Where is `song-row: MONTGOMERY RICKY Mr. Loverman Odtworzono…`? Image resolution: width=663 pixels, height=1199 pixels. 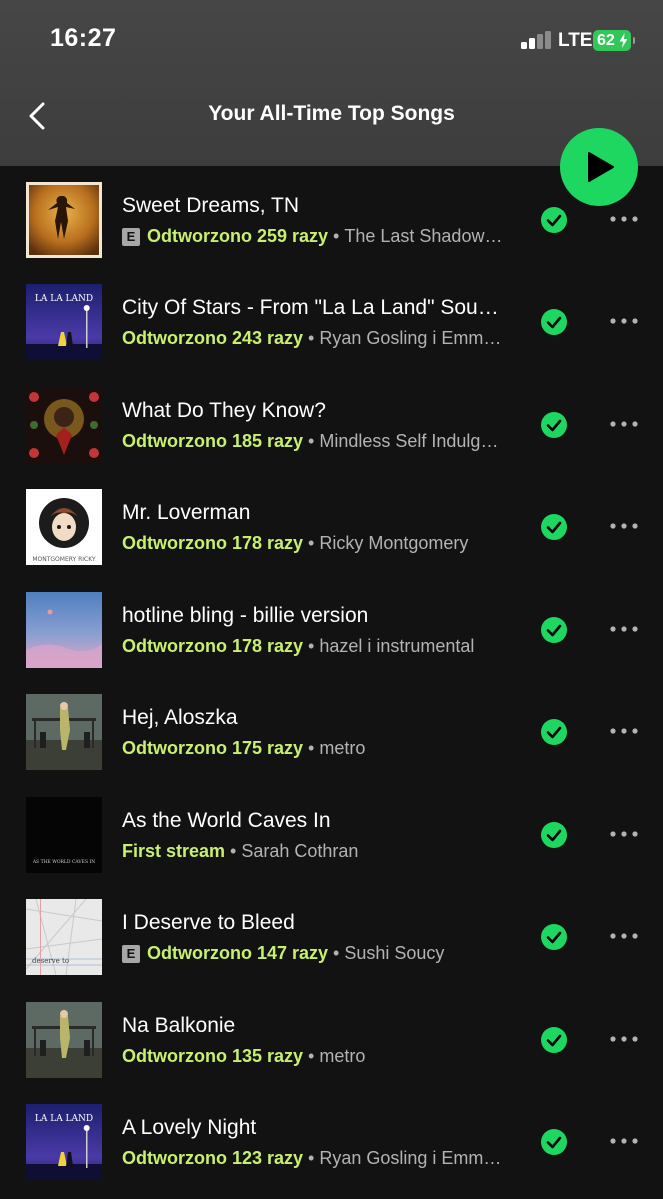
song-row: MONTGOMERY RICKY Mr. Loverman Odtworzono… is located at coordinates (331, 524).